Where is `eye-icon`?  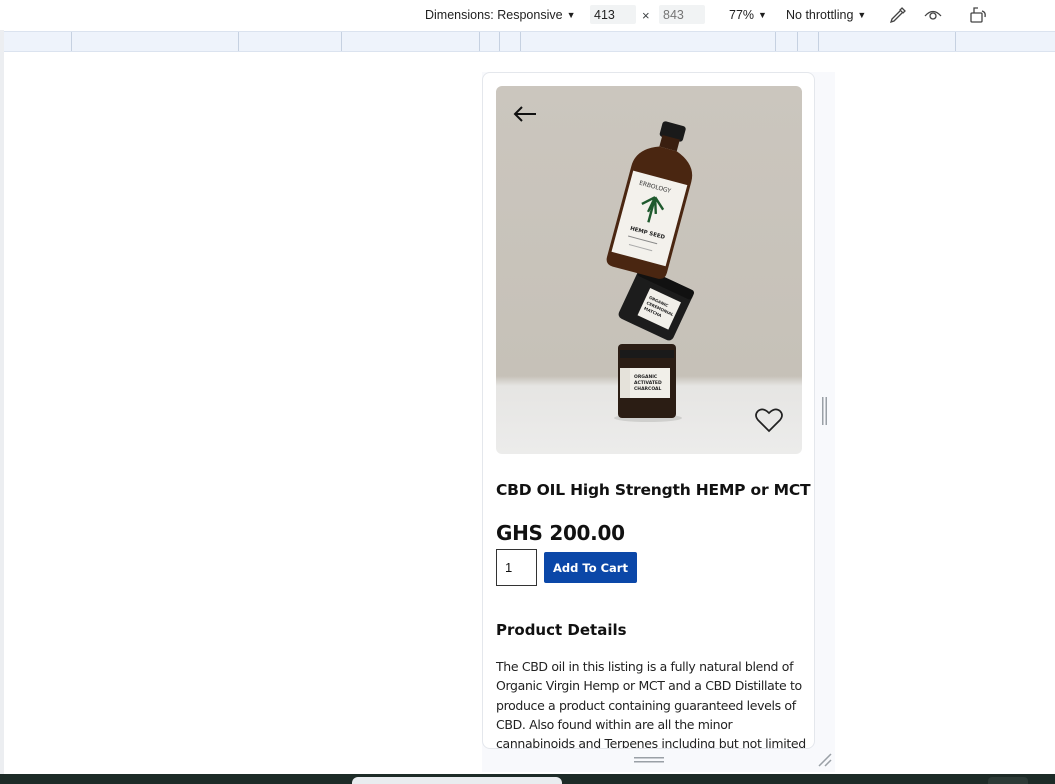 eye-icon is located at coordinates (933, 15).